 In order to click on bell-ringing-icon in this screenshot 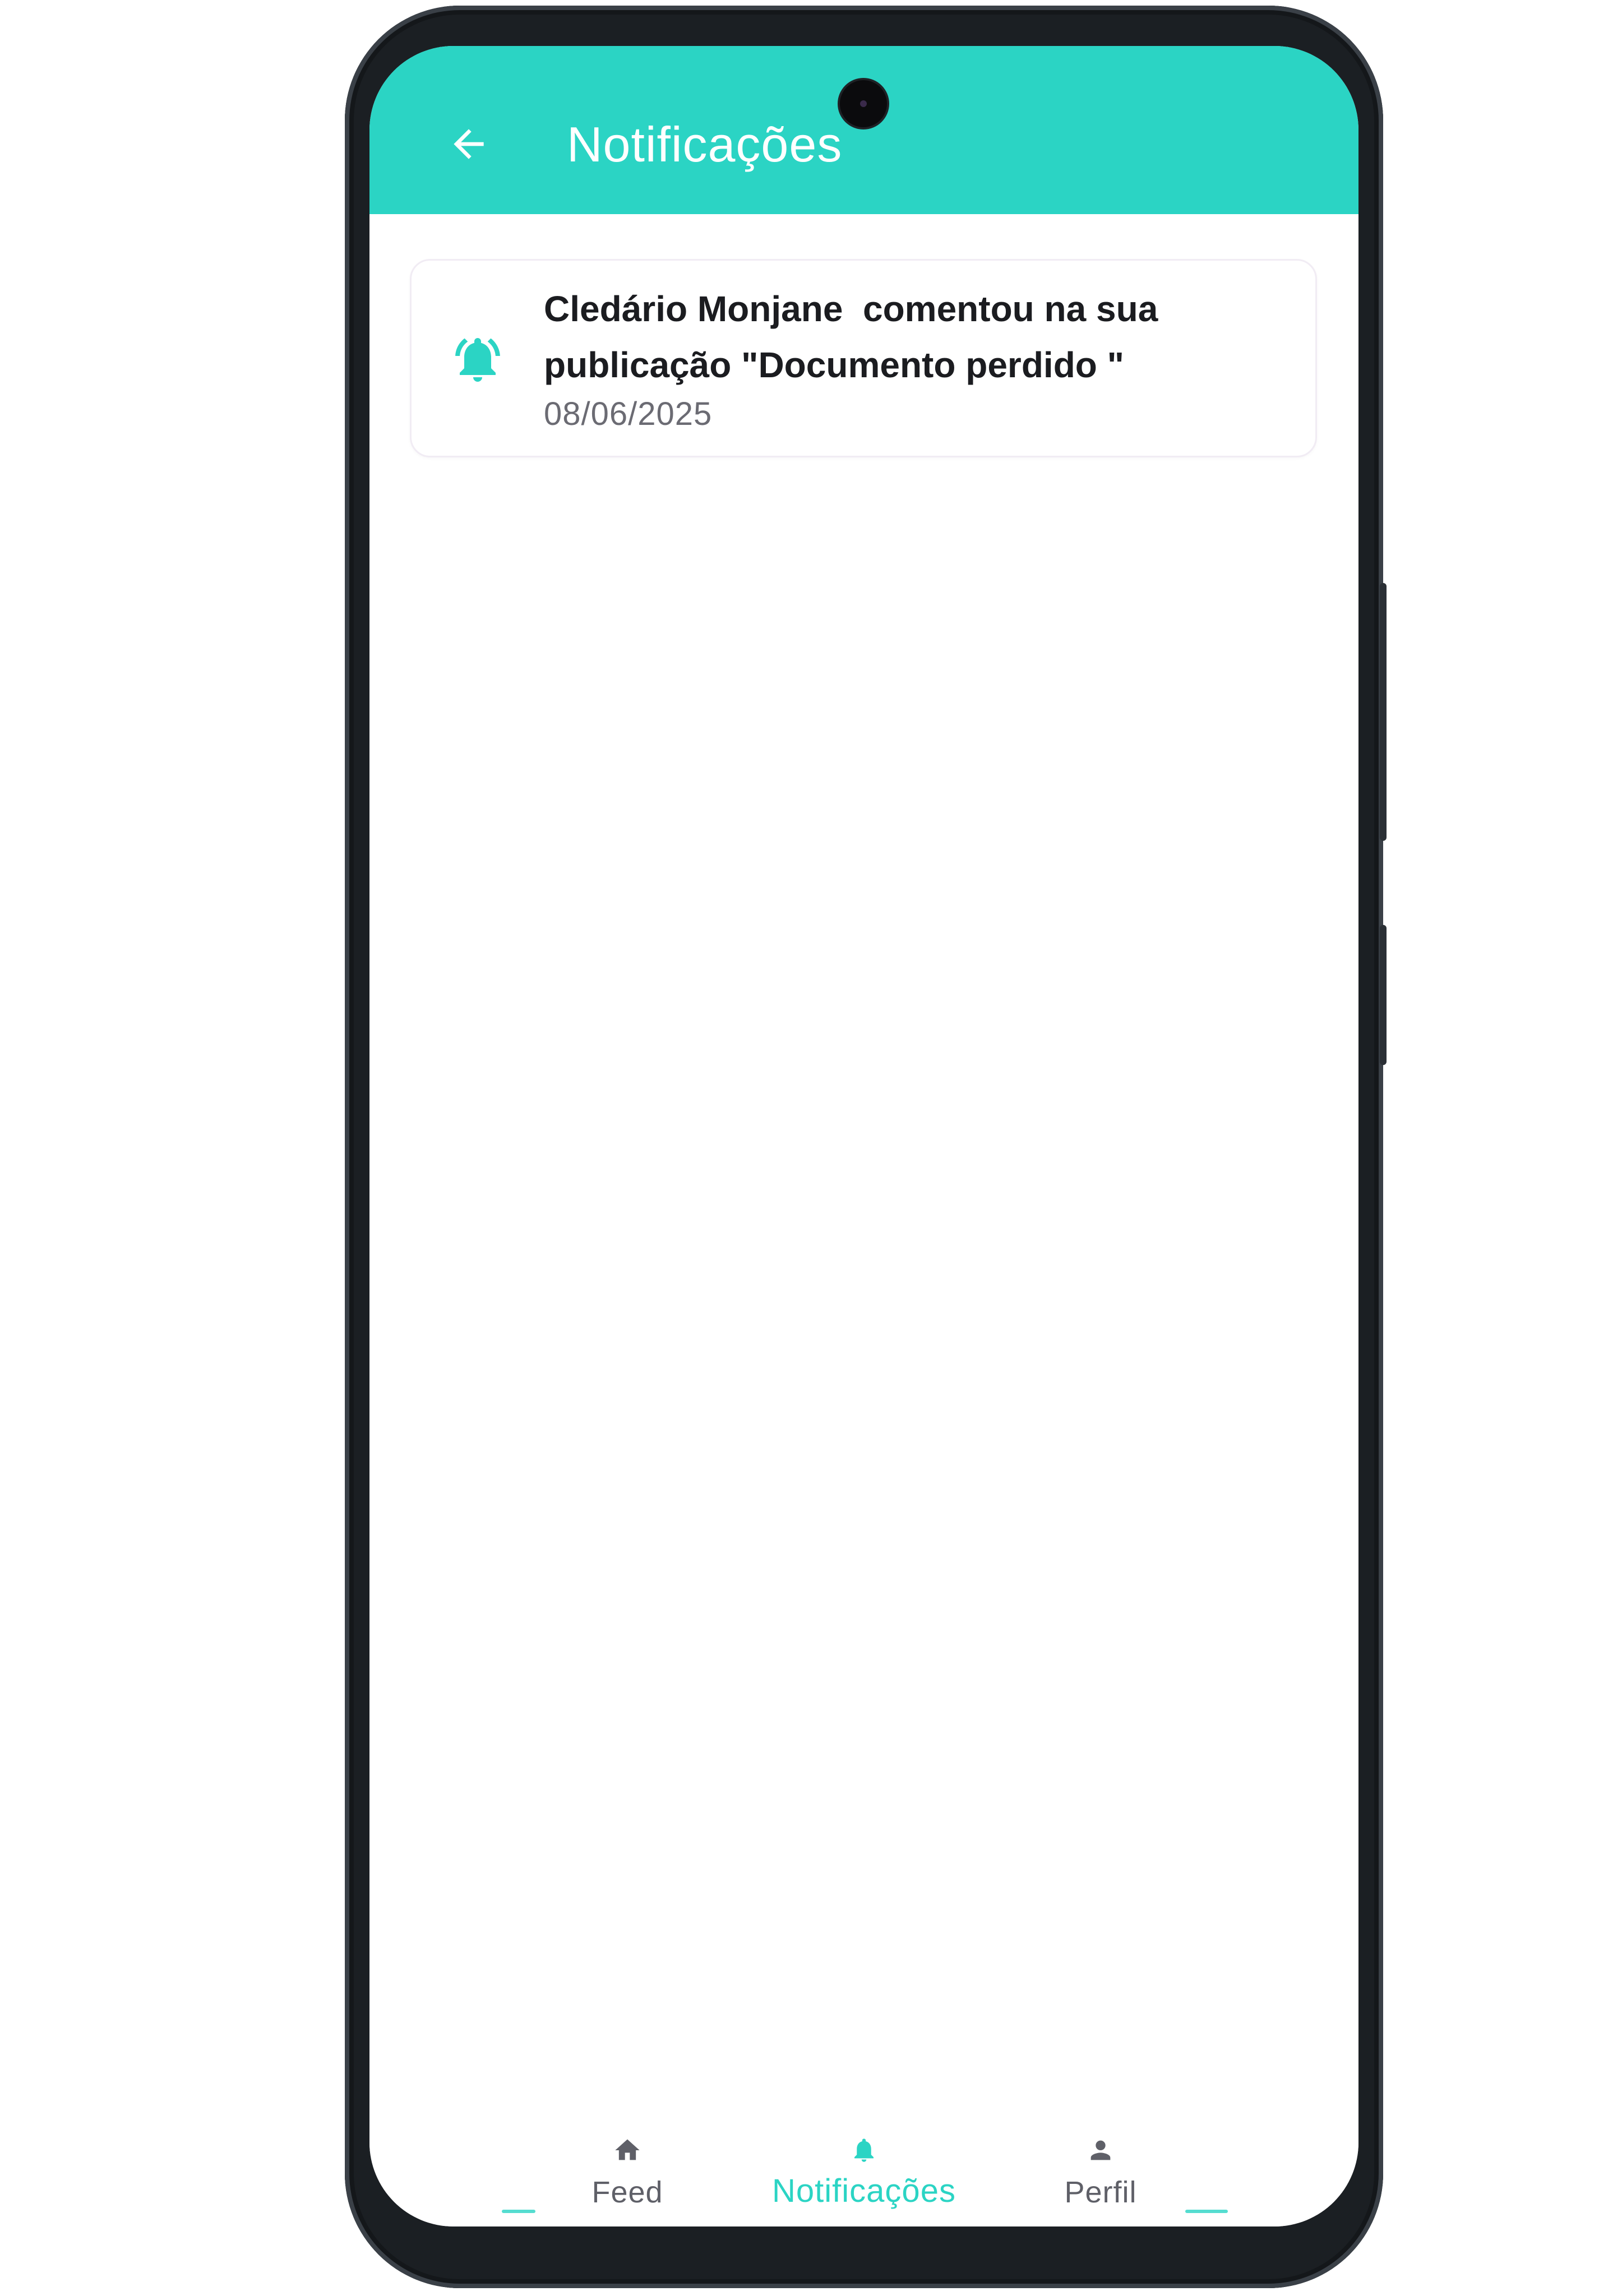, I will do `click(477, 360)`.